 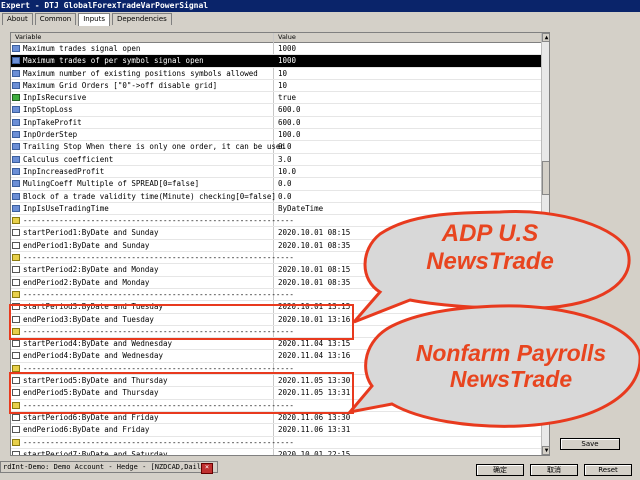 I want to click on nfp-callout-line1: Nonfarm Payrolls, so click(x=511, y=353).